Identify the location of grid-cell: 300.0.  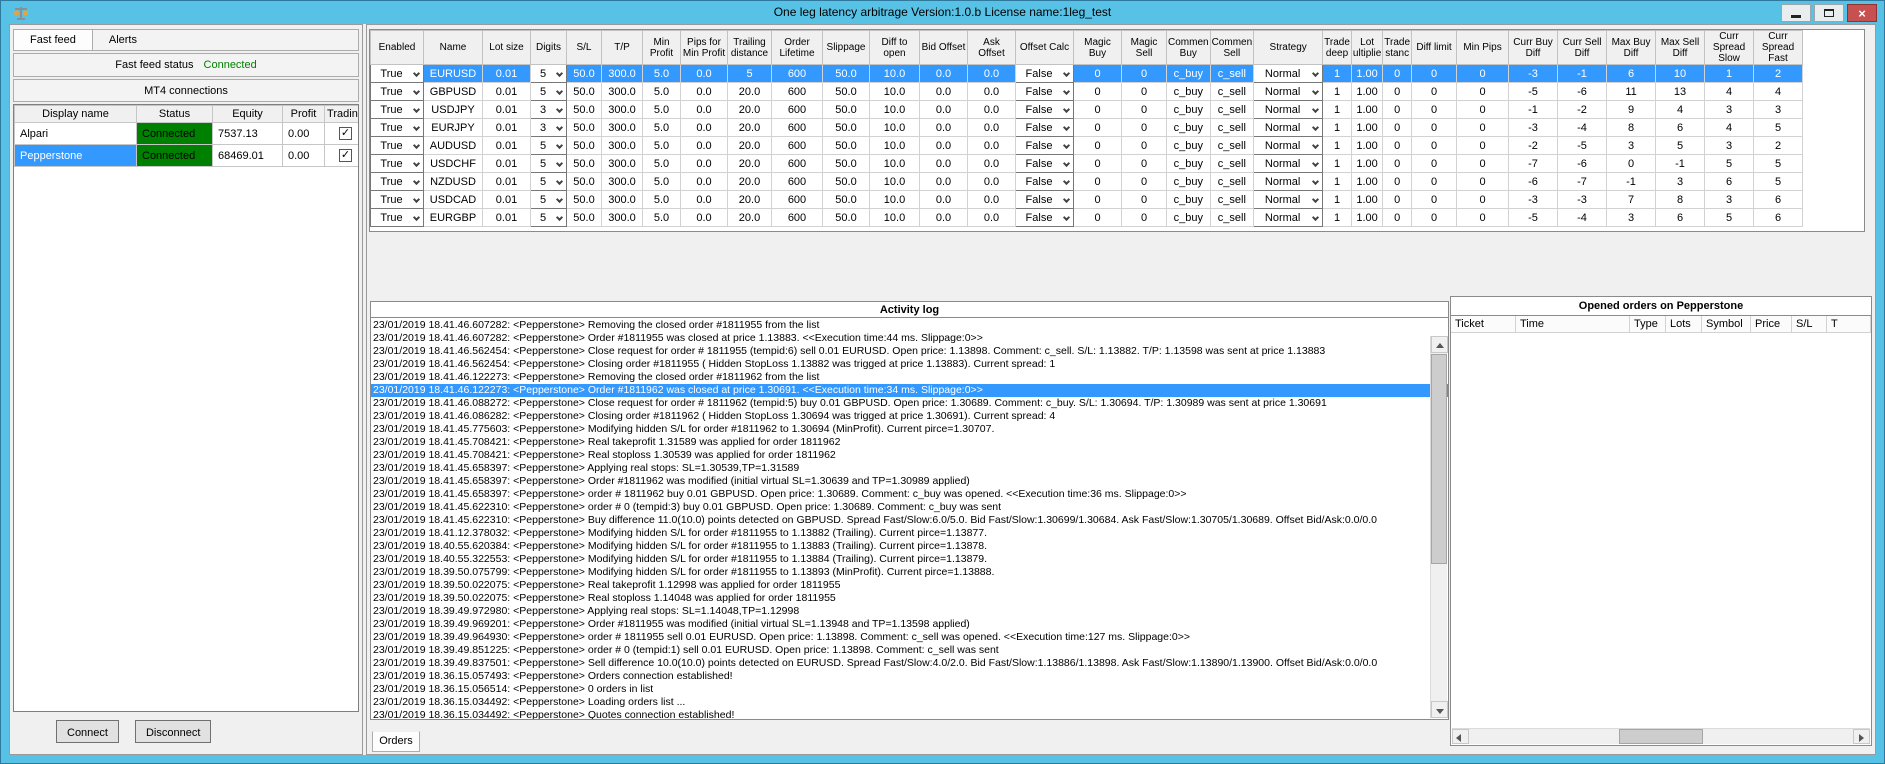
(622, 109).